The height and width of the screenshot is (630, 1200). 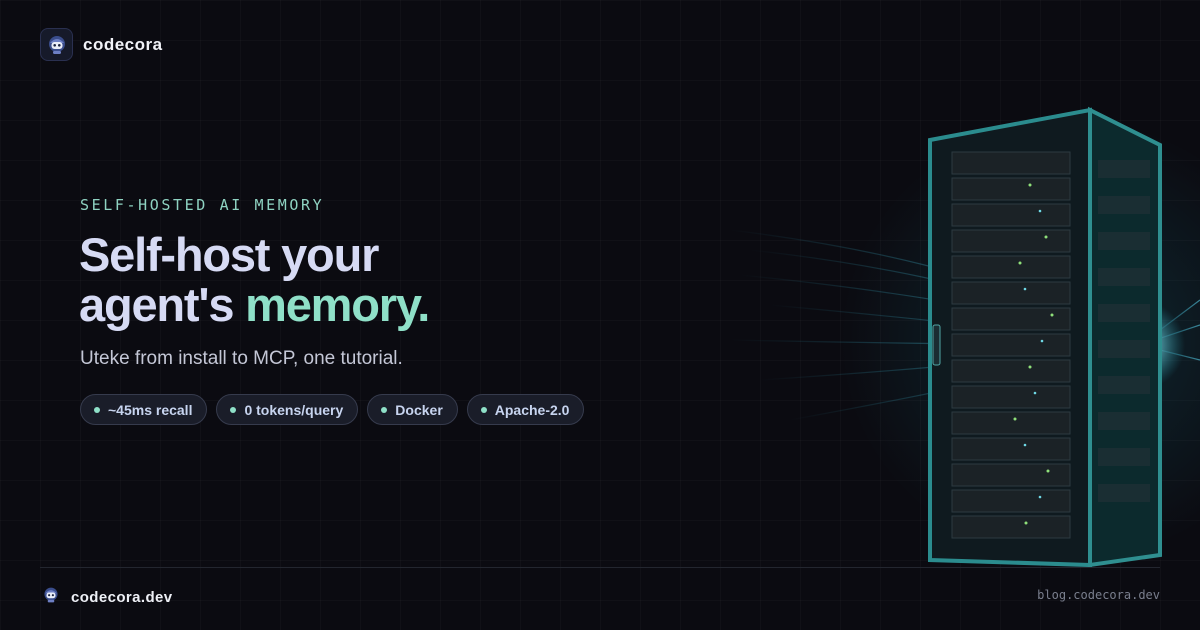 I want to click on feature-pill-tokens: 0 tokens/query, so click(x=287, y=409).